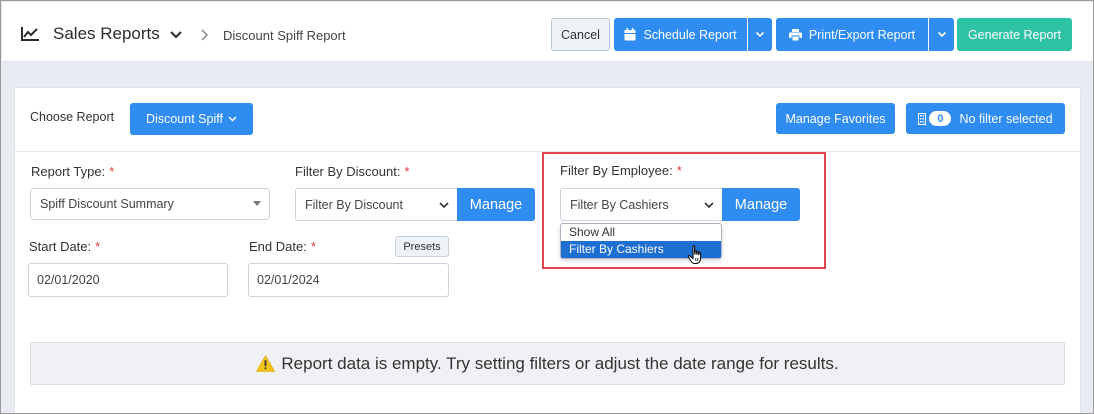 This screenshot has height=414, width=1094. What do you see at coordinates (348, 171) in the screenshot?
I see `filter-discount-label-text: Filter By Discount:` at bounding box center [348, 171].